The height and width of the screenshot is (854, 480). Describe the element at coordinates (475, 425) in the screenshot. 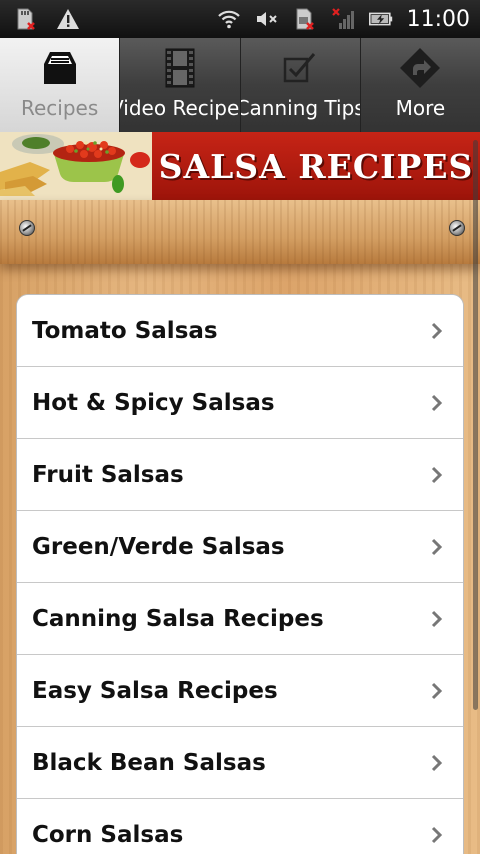

I see `scrollbar` at that location.